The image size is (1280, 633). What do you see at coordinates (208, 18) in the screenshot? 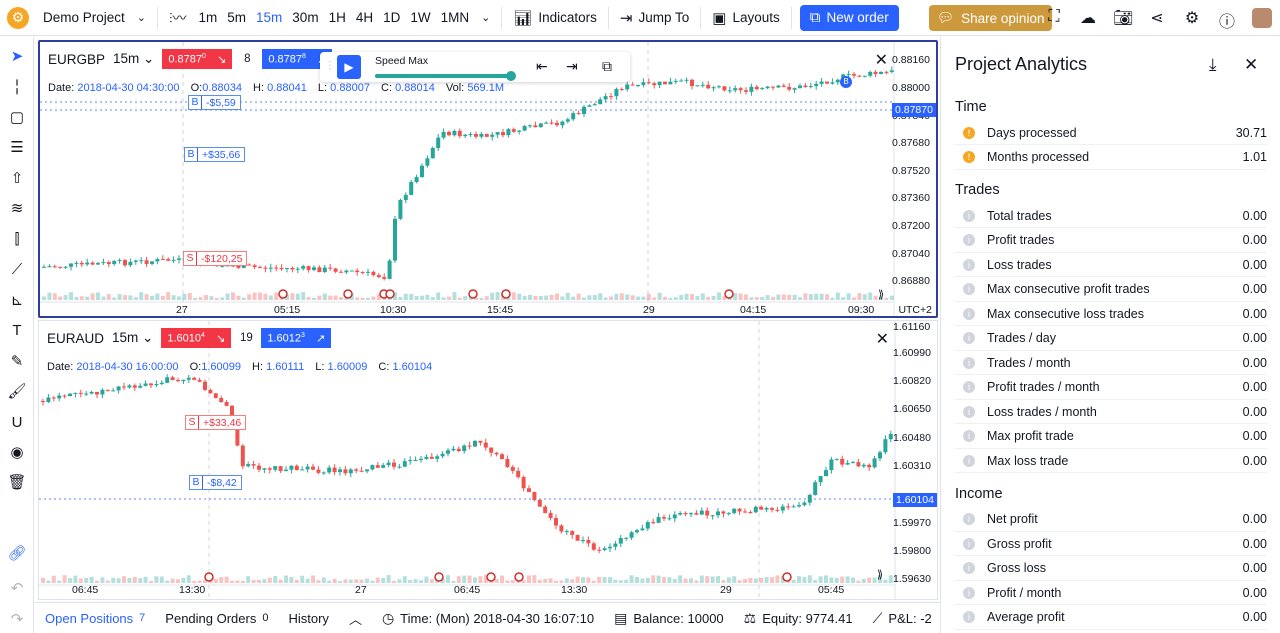
I see `tf-1m: 1m` at bounding box center [208, 18].